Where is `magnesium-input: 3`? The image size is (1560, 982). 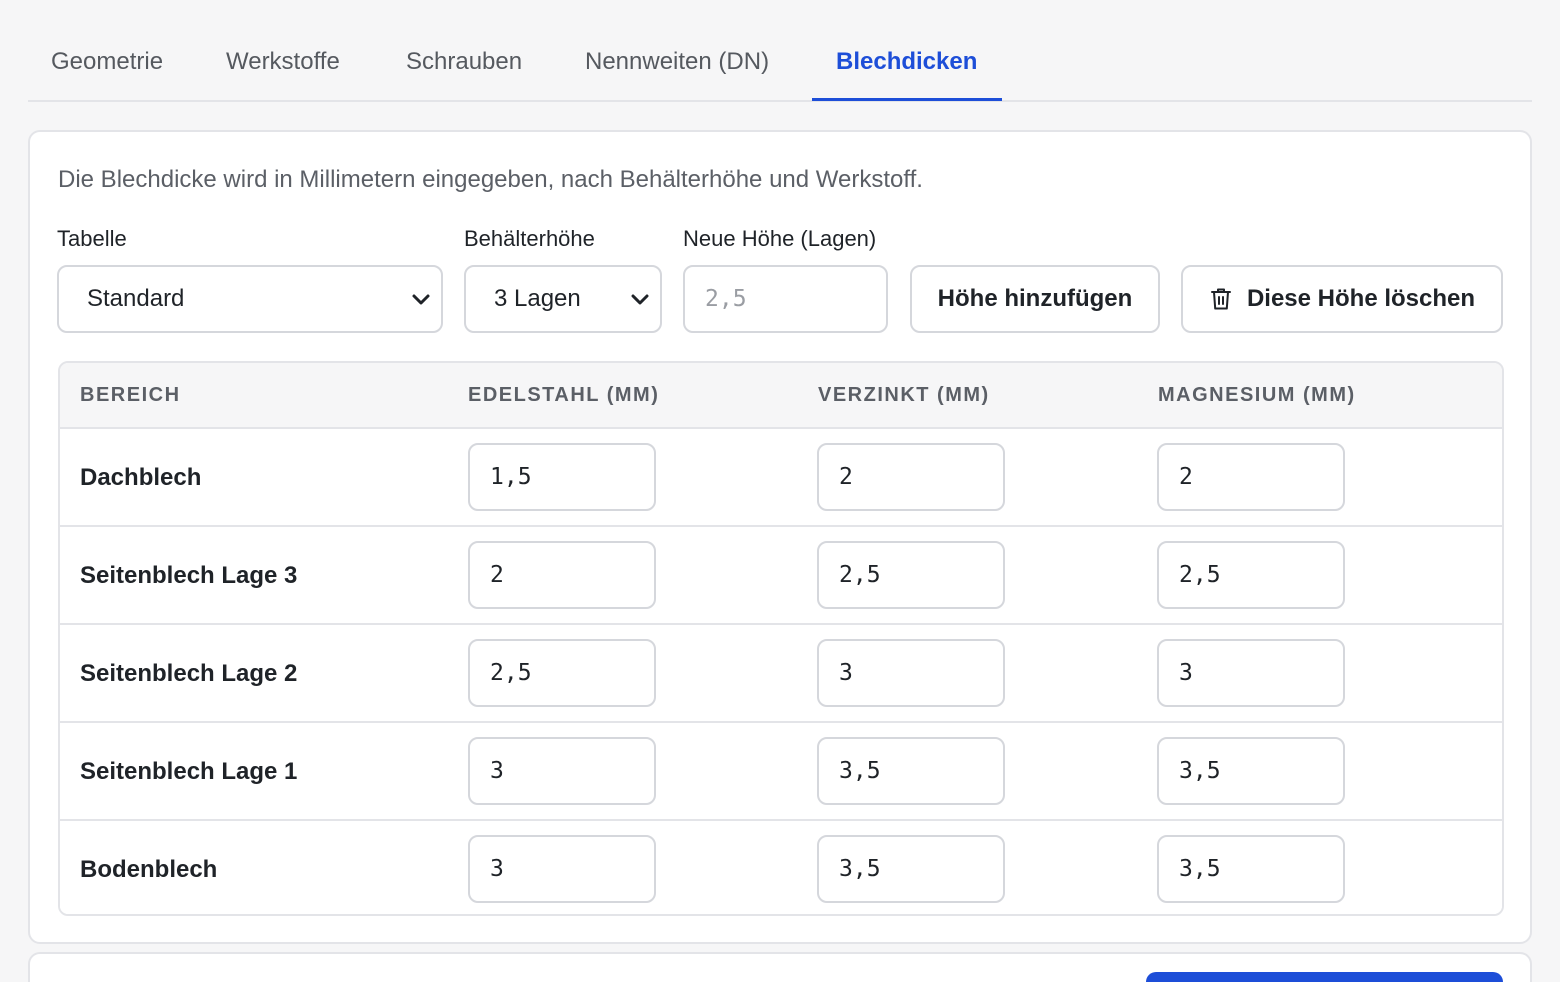
magnesium-input: 3 is located at coordinates (1251, 673).